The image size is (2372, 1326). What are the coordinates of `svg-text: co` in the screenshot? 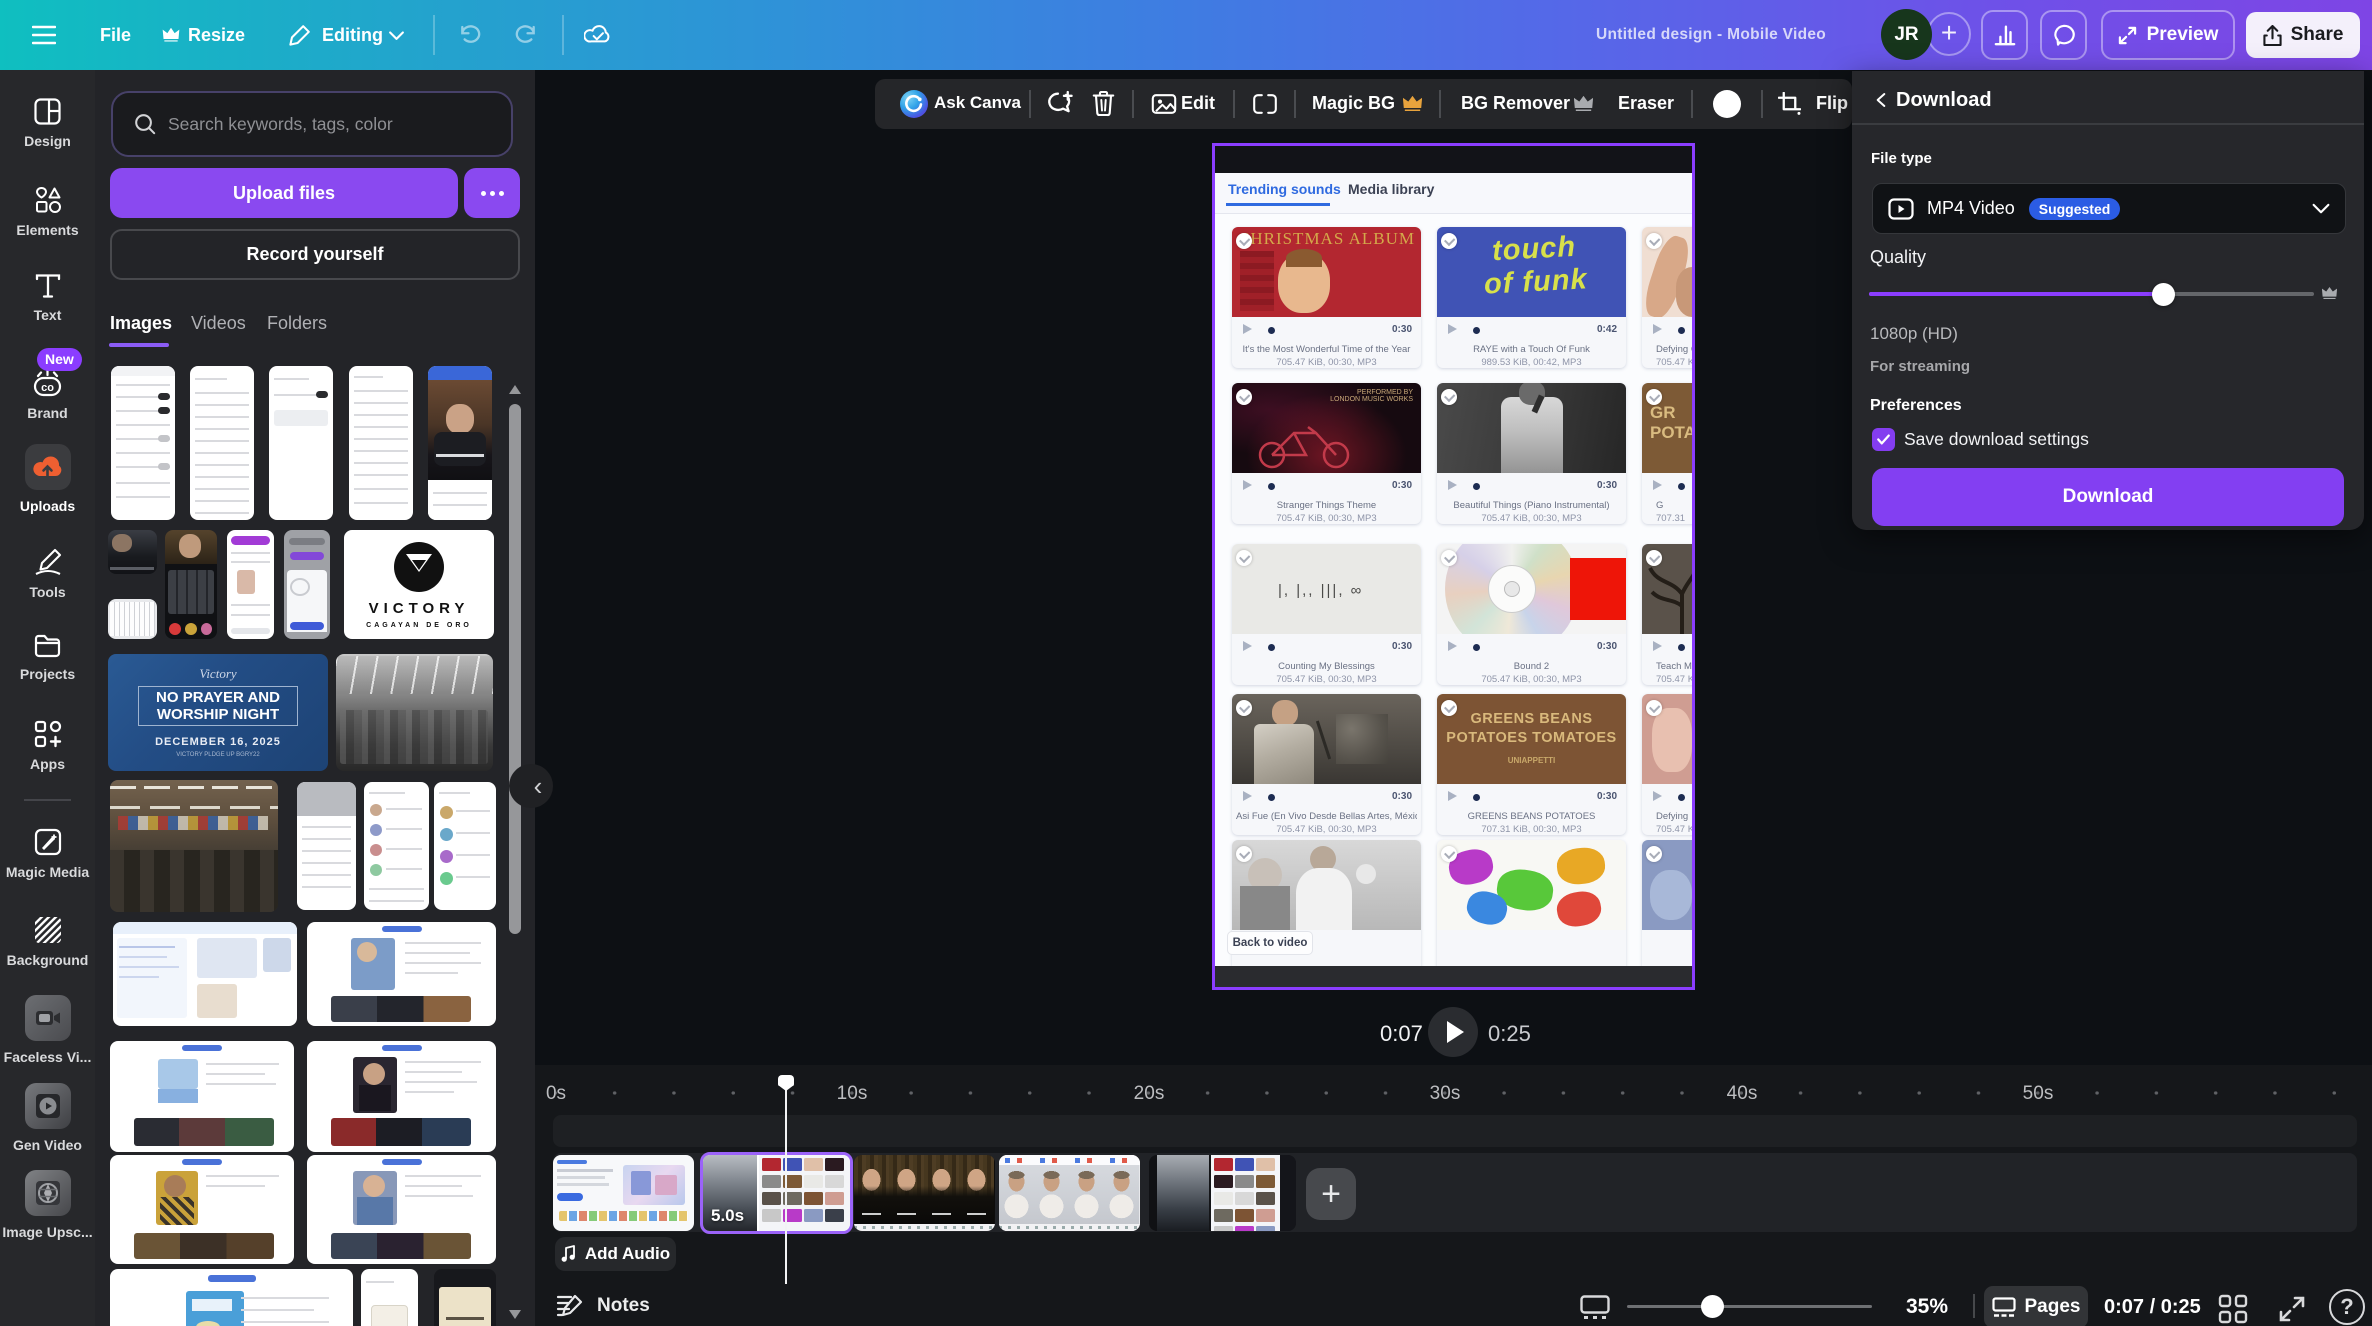 It's located at (47, 388).